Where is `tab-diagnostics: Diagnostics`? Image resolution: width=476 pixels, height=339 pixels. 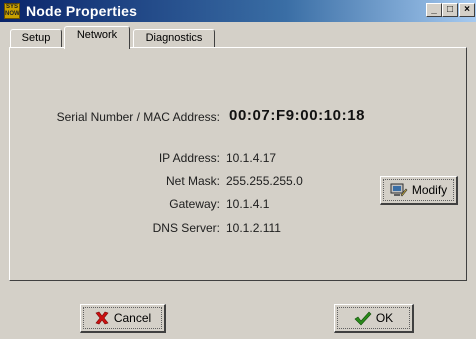
tab-diagnostics: Diagnostics is located at coordinates (174, 38).